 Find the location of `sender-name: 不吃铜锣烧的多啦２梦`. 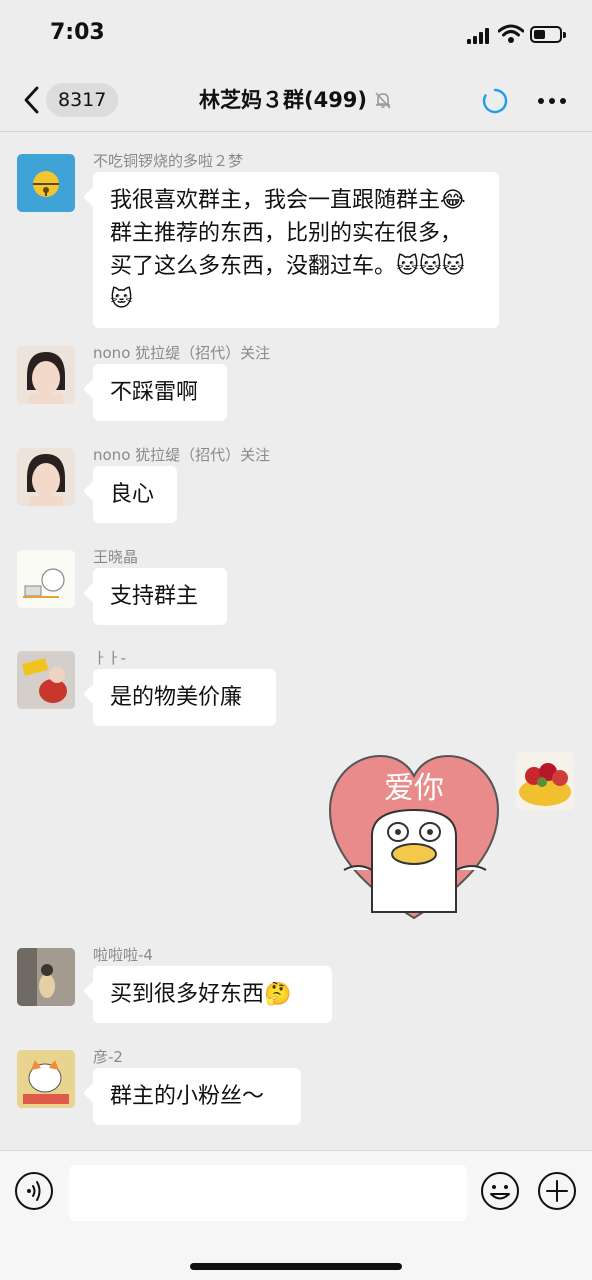

sender-name: 不吃铜锣烧的多啦２梦 is located at coordinates (168, 161).